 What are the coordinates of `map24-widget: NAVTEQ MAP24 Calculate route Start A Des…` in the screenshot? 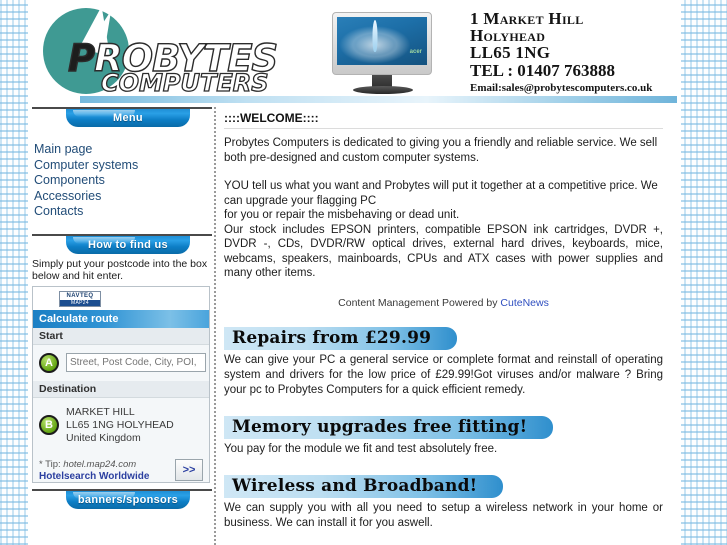 It's located at (121, 384).